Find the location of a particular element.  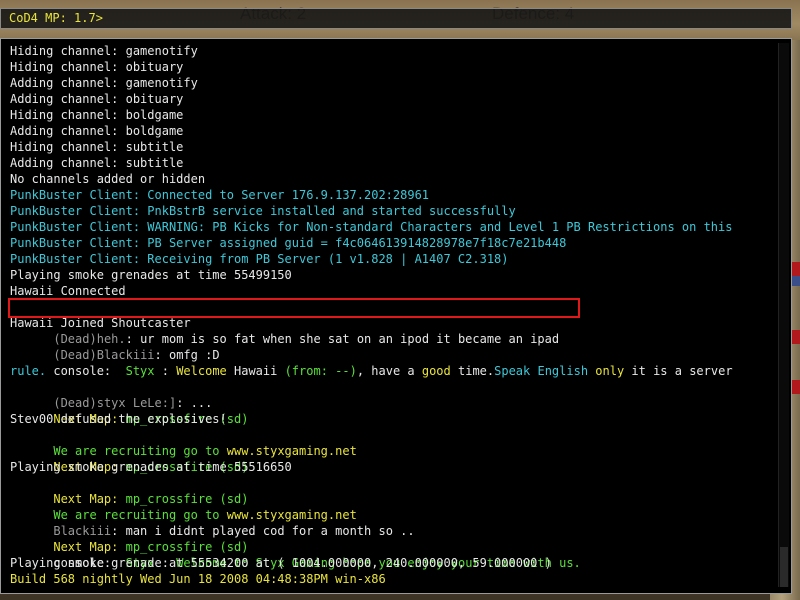

console-scrollbar is located at coordinates (783, 315).